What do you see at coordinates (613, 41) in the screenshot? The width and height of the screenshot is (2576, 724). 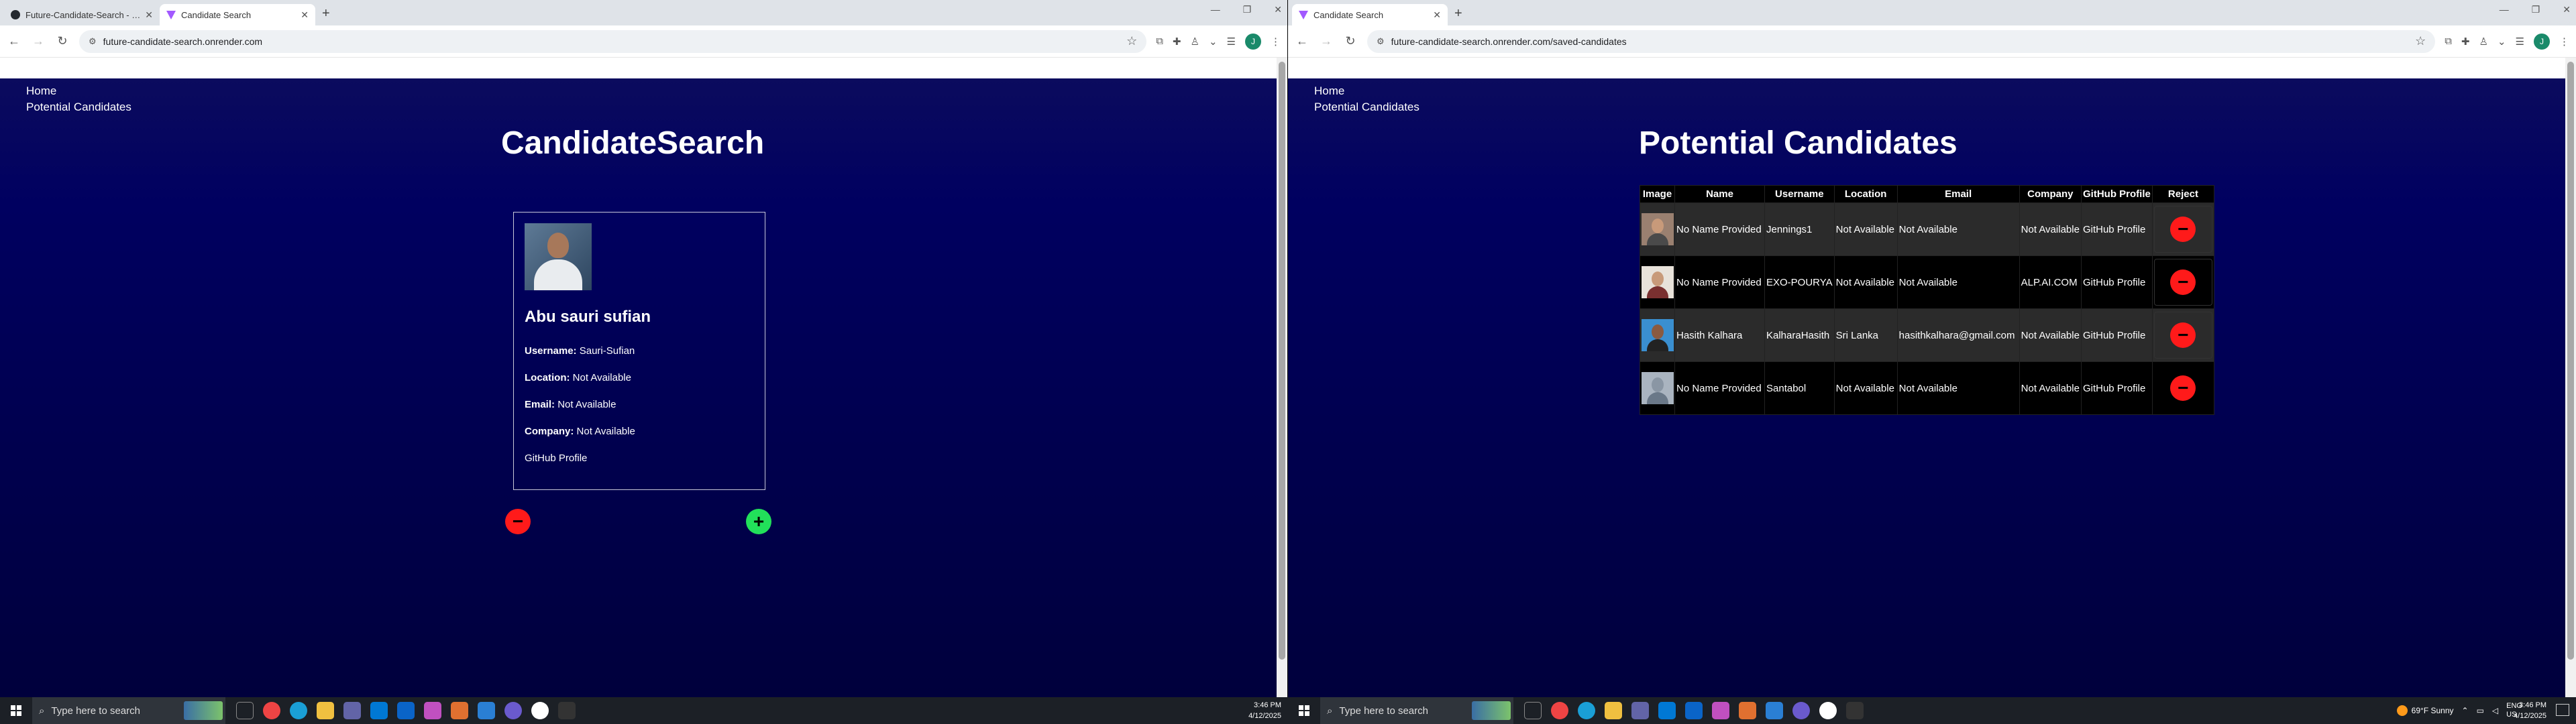 I see `address-bar: ⚙ future-candidate-search.onrender.com ☆` at bounding box center [613, 41].